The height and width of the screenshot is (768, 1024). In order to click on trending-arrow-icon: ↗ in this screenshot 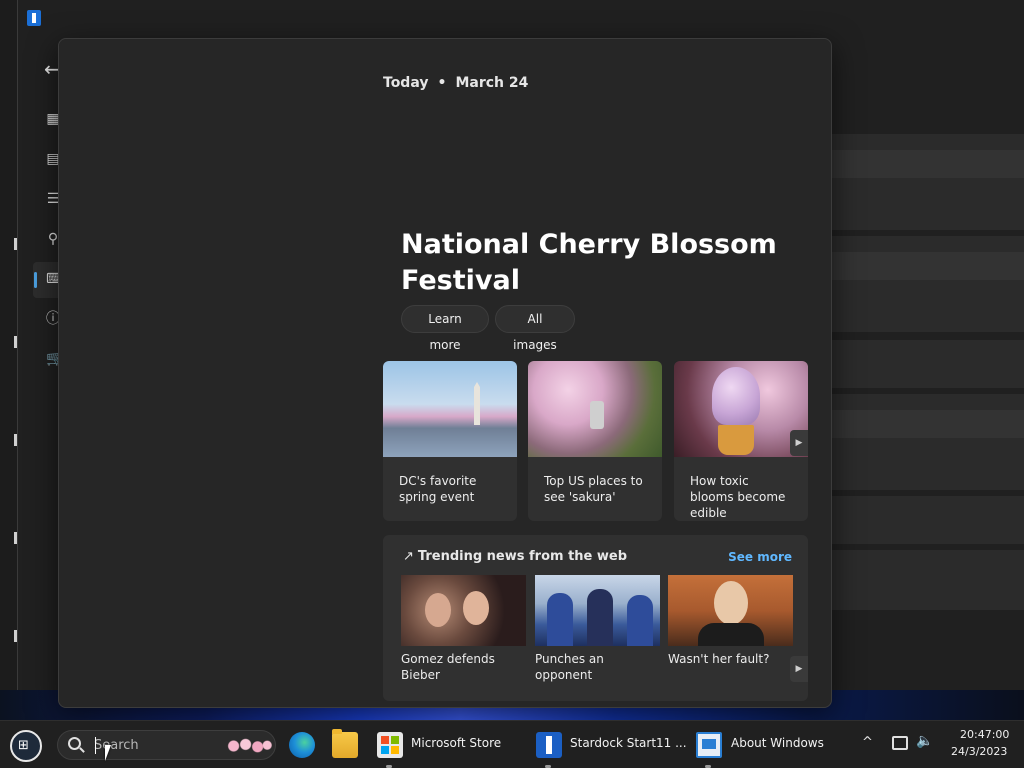, I will do `click(408, 556)`.